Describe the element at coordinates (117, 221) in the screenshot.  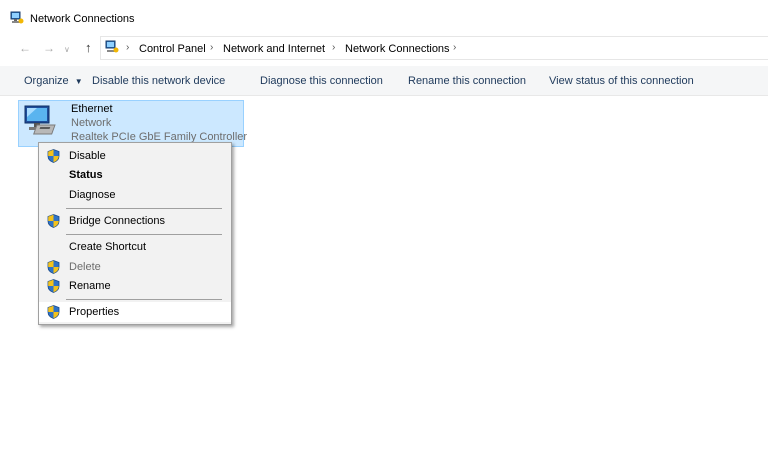
I see `menu-item-bridge-connections-label: Bridge Connections` at that location.